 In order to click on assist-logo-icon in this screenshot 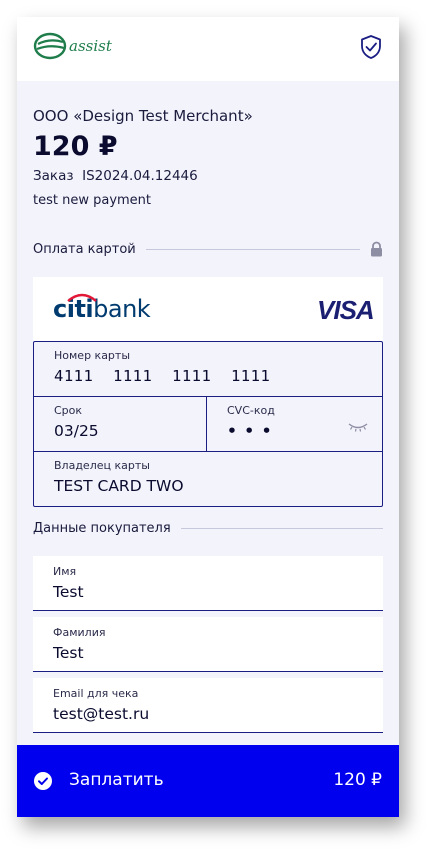, I will do `click(50, 46)`.